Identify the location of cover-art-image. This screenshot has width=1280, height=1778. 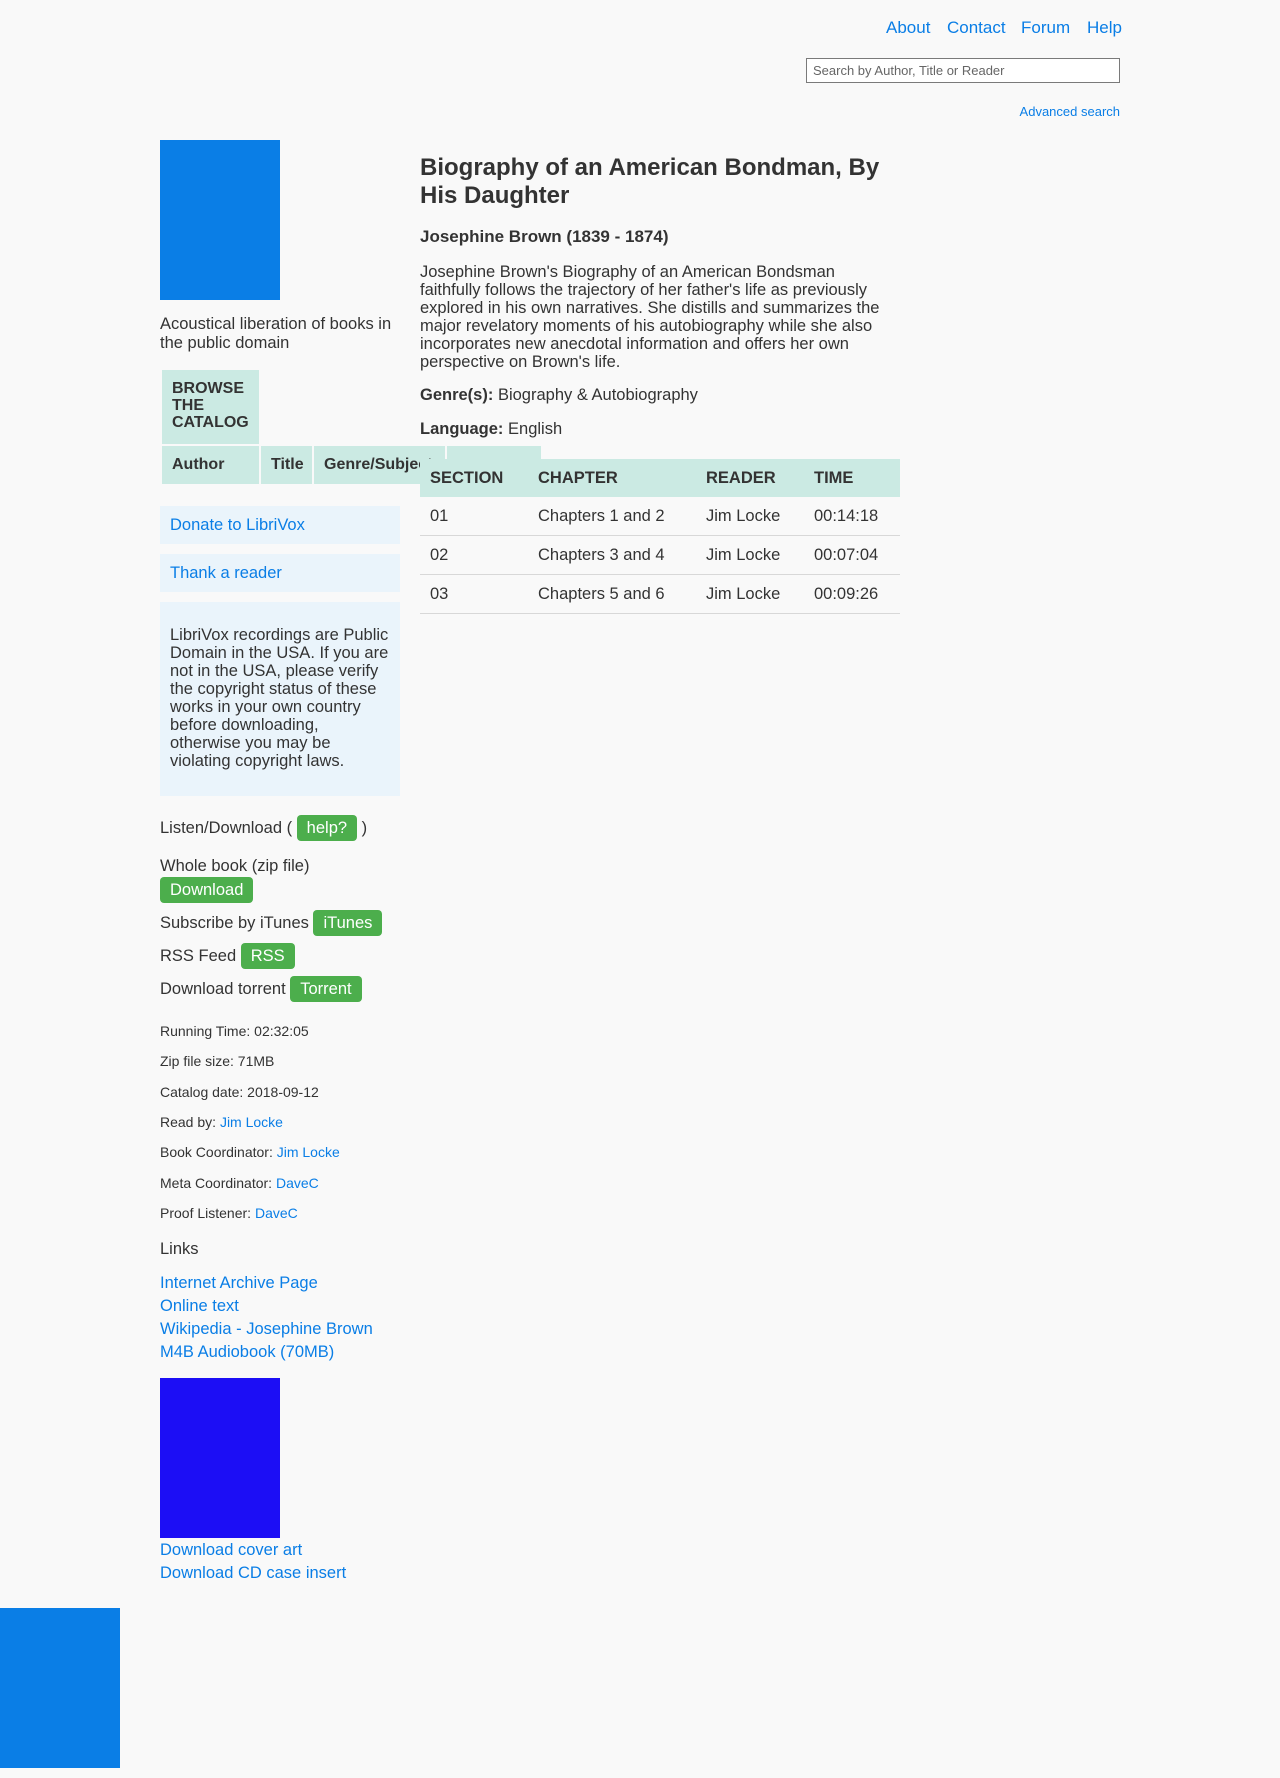
(220, 1458).